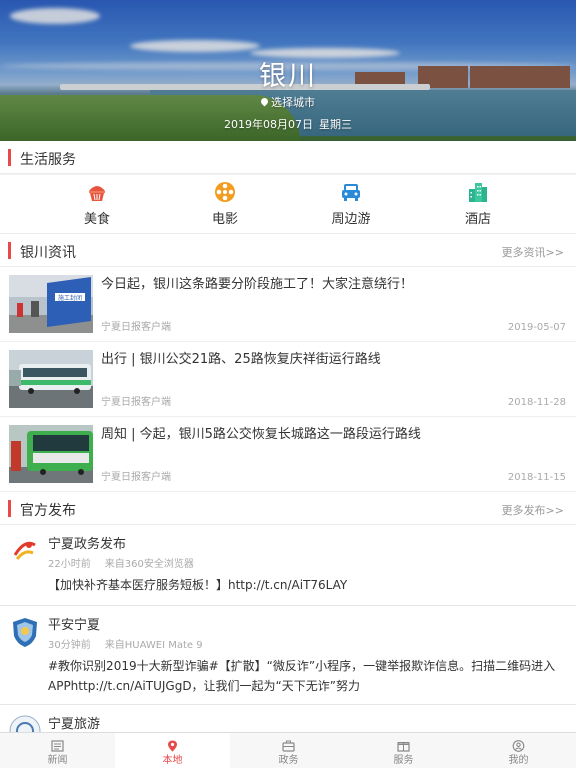  What do you see at coordinates (351, 219) in the screenshot?
I see `service-label: 周边游` at bounding box center [351, 219].